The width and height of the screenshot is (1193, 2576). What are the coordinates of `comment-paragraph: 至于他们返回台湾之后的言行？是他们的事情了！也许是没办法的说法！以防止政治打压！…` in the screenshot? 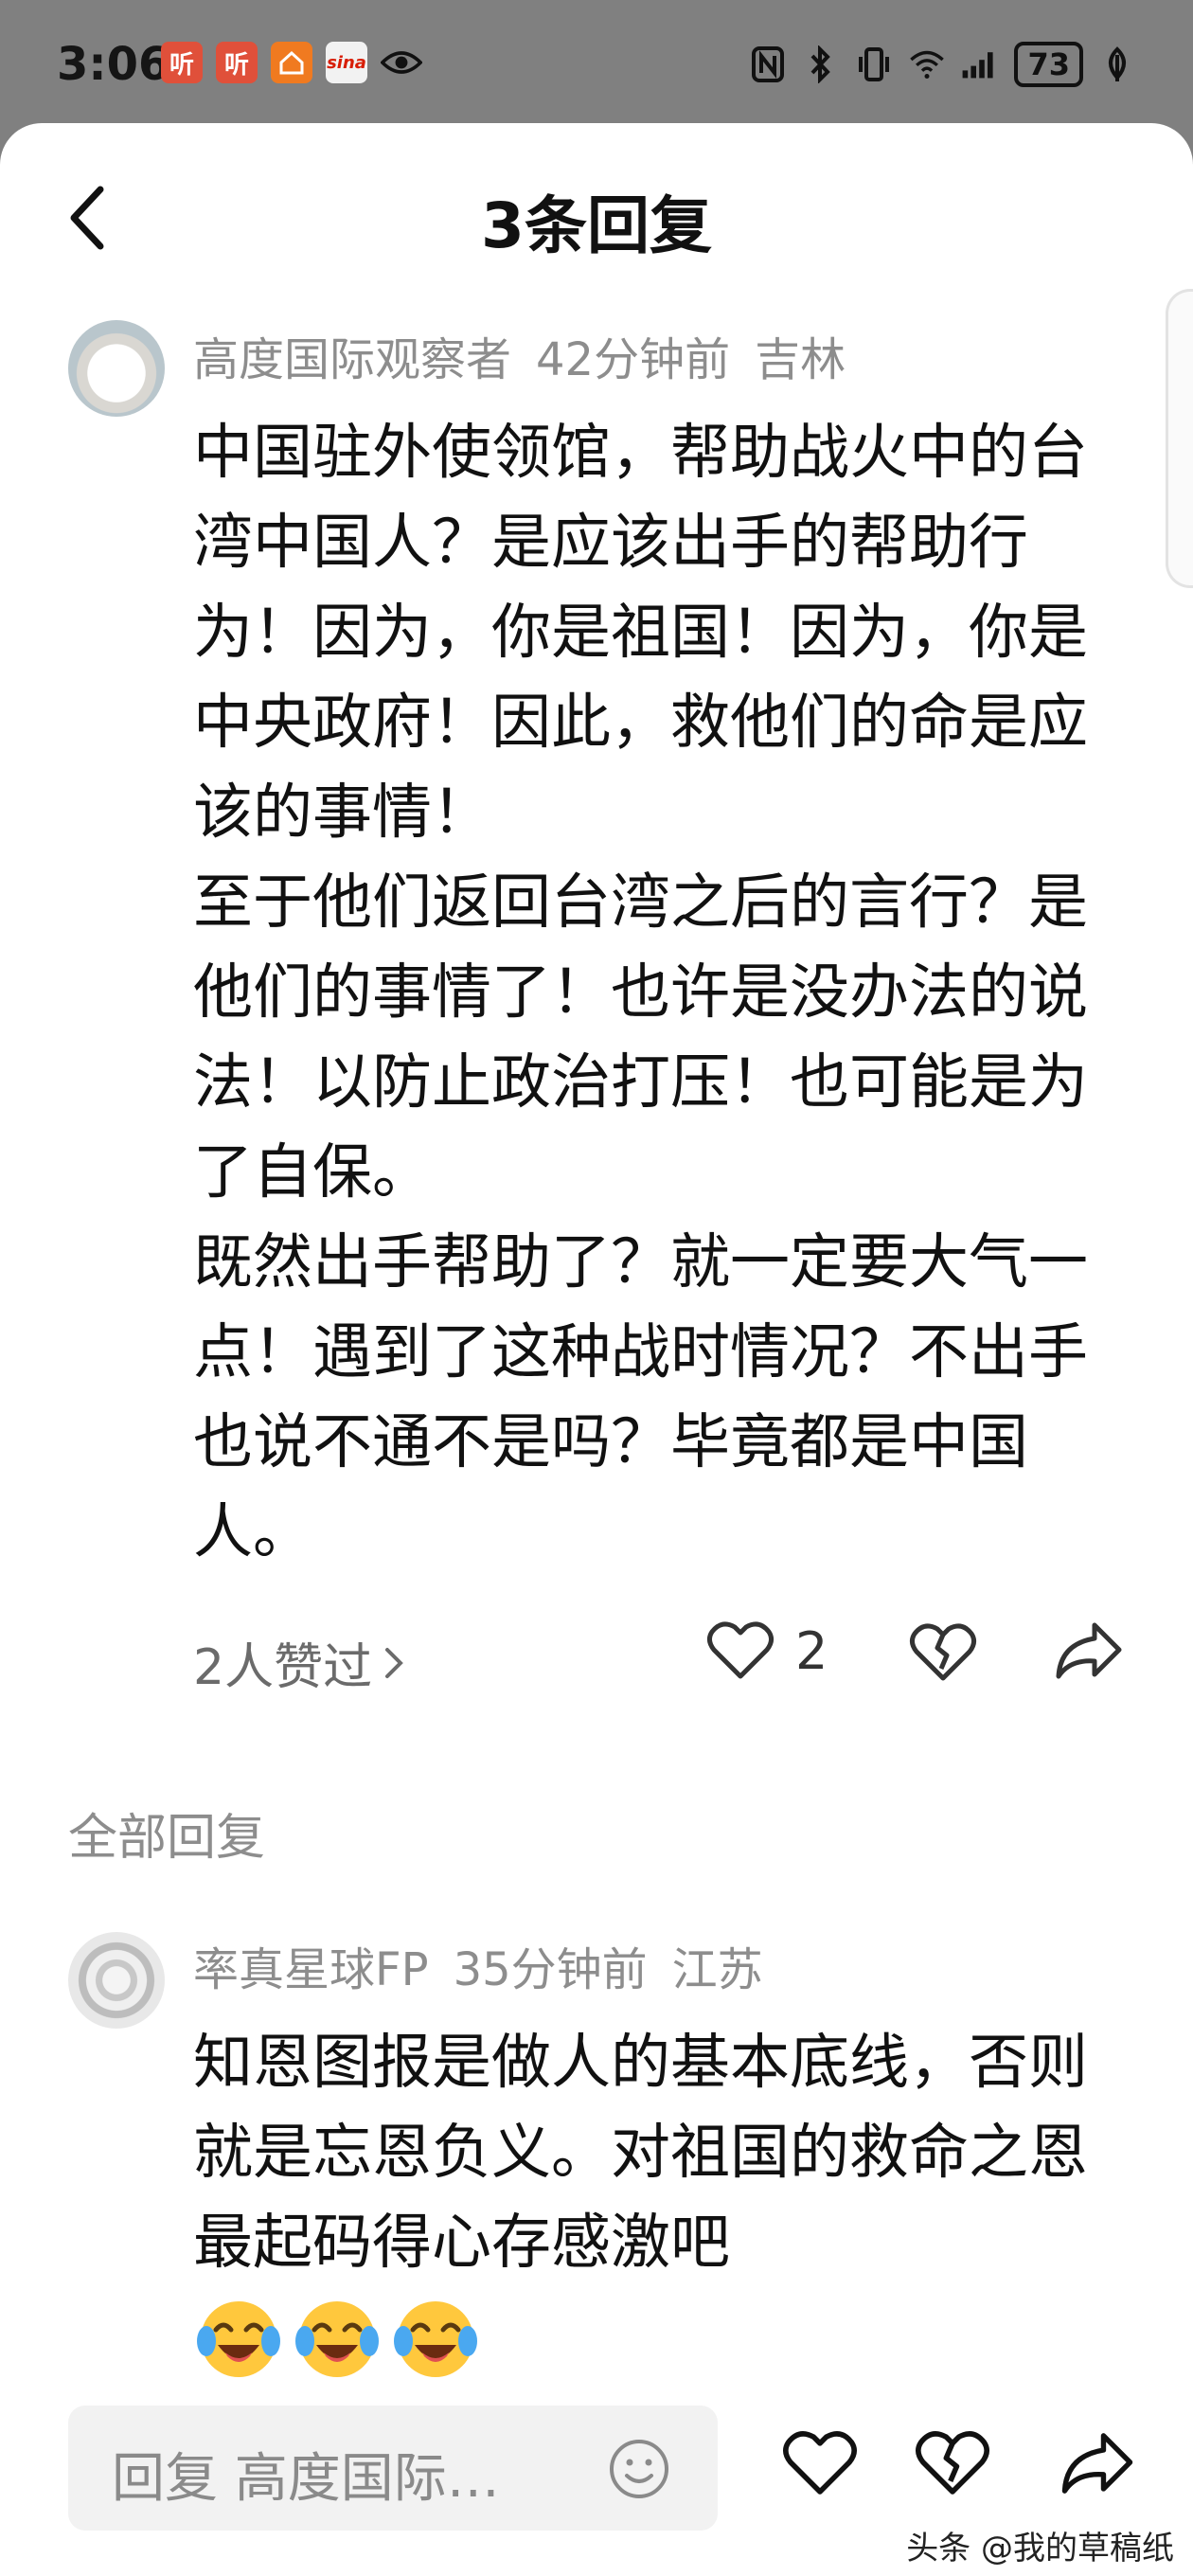 It's located at (640, 1037).